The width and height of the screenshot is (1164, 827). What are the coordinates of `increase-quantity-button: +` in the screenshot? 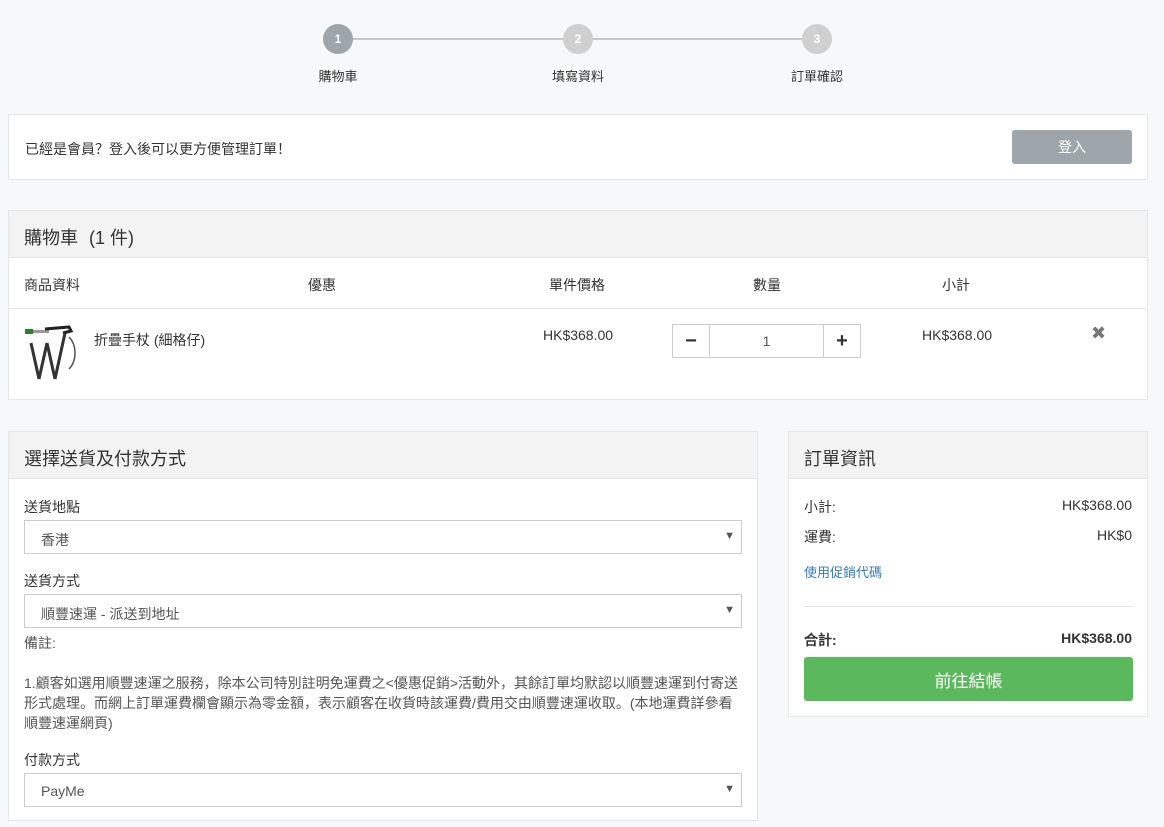 It's located at (842, 341).